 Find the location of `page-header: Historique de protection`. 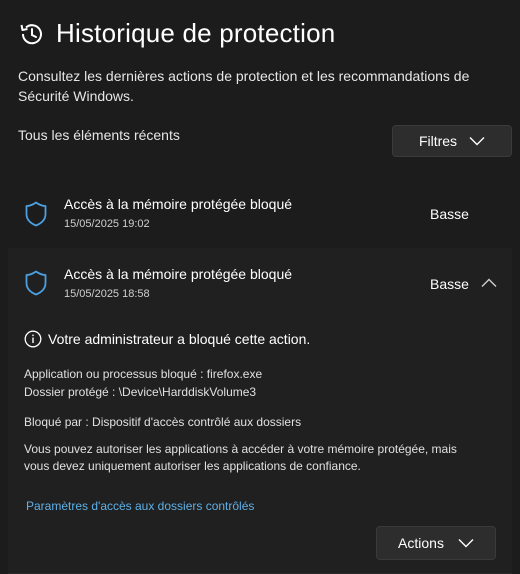

page-header: Historique de protection is located at coordinates (176, 33).